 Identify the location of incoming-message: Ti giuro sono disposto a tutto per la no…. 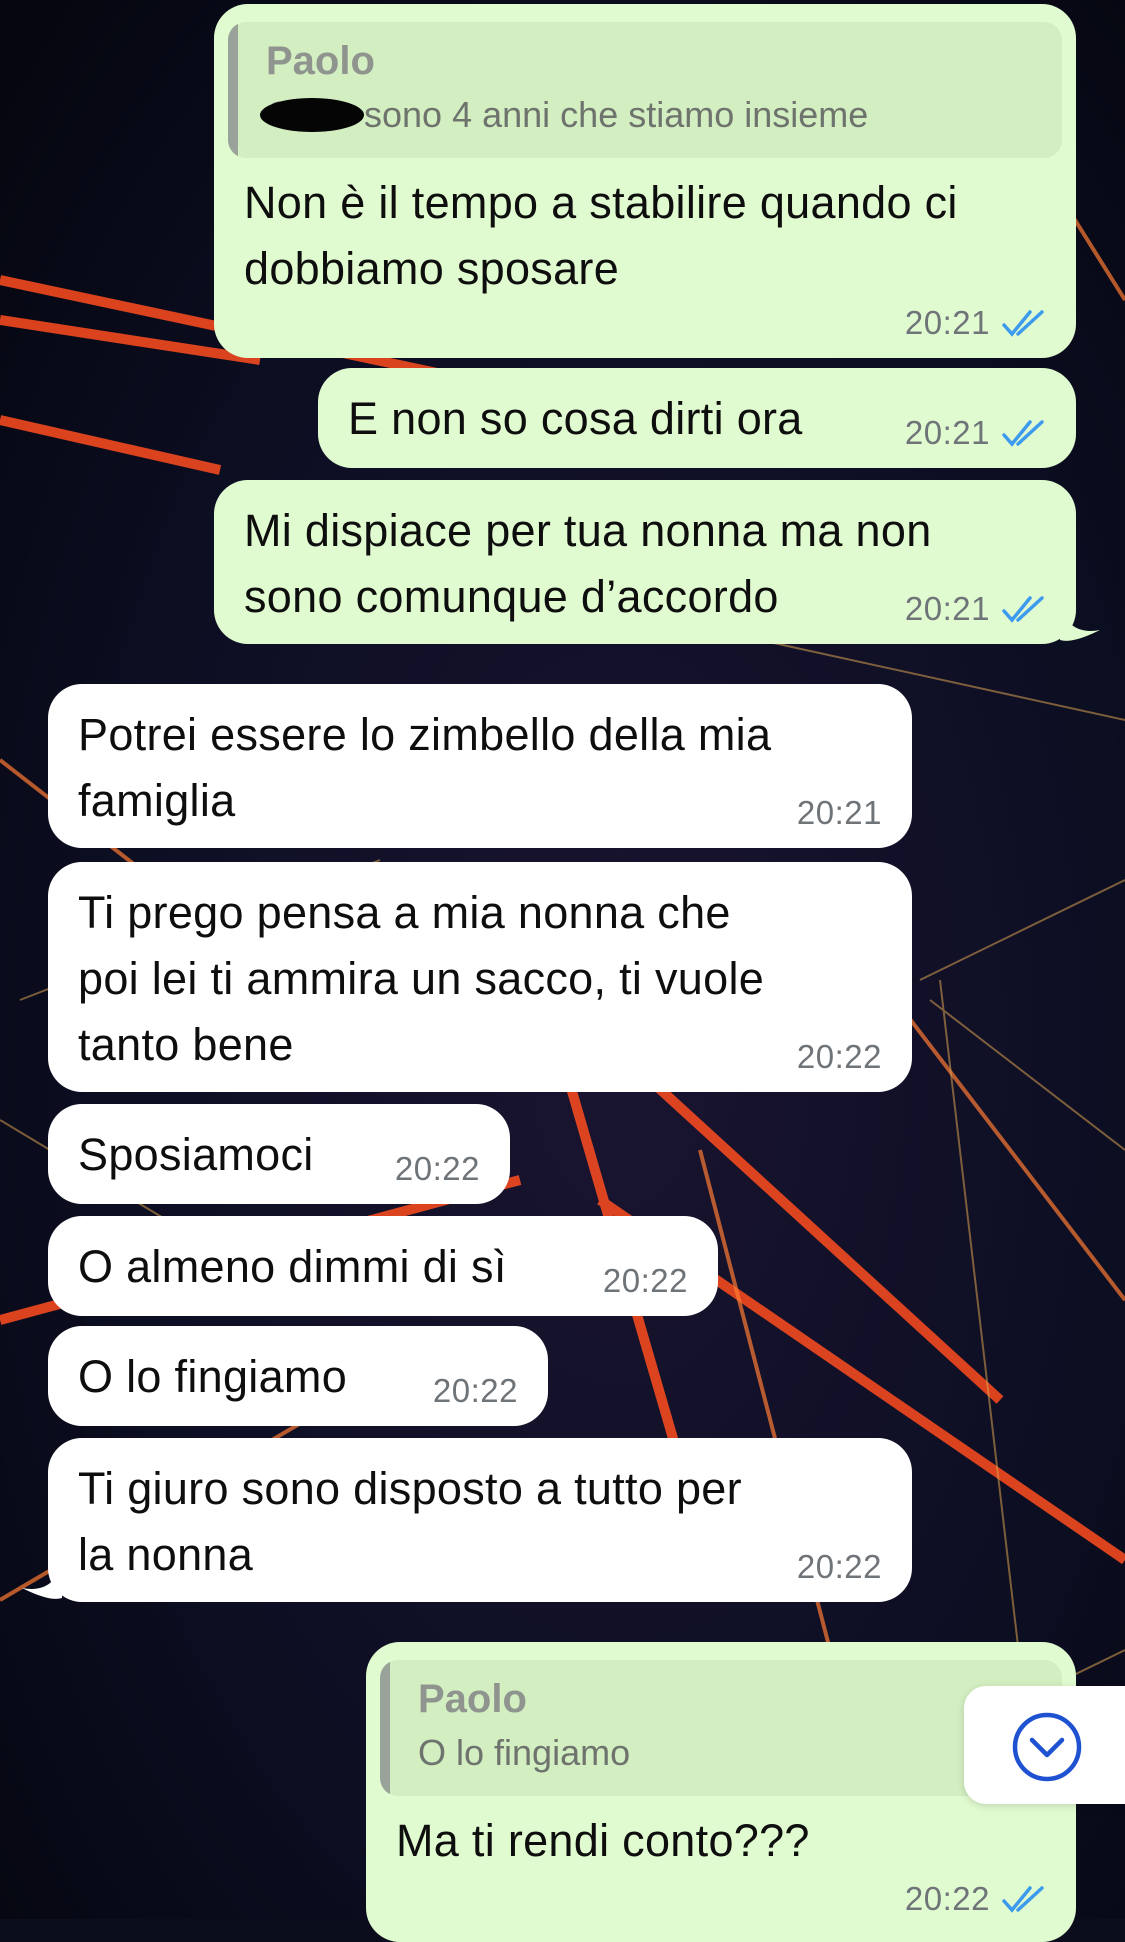
(480, 1520).